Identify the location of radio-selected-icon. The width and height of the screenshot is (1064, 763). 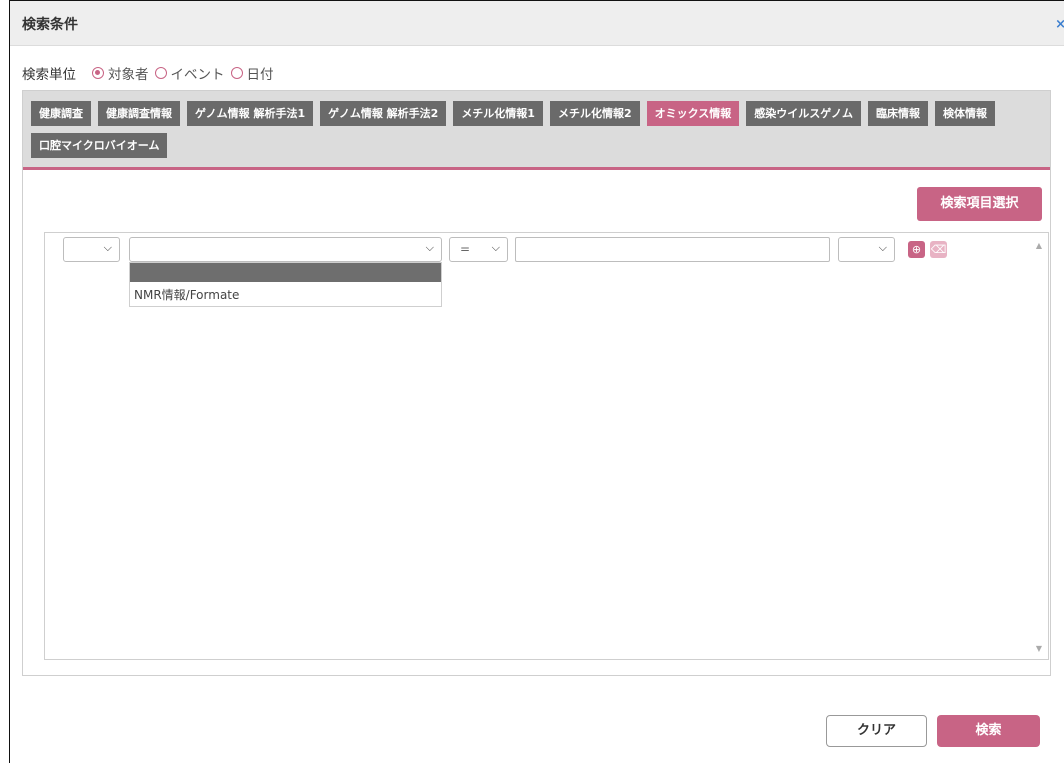
(98, 73).